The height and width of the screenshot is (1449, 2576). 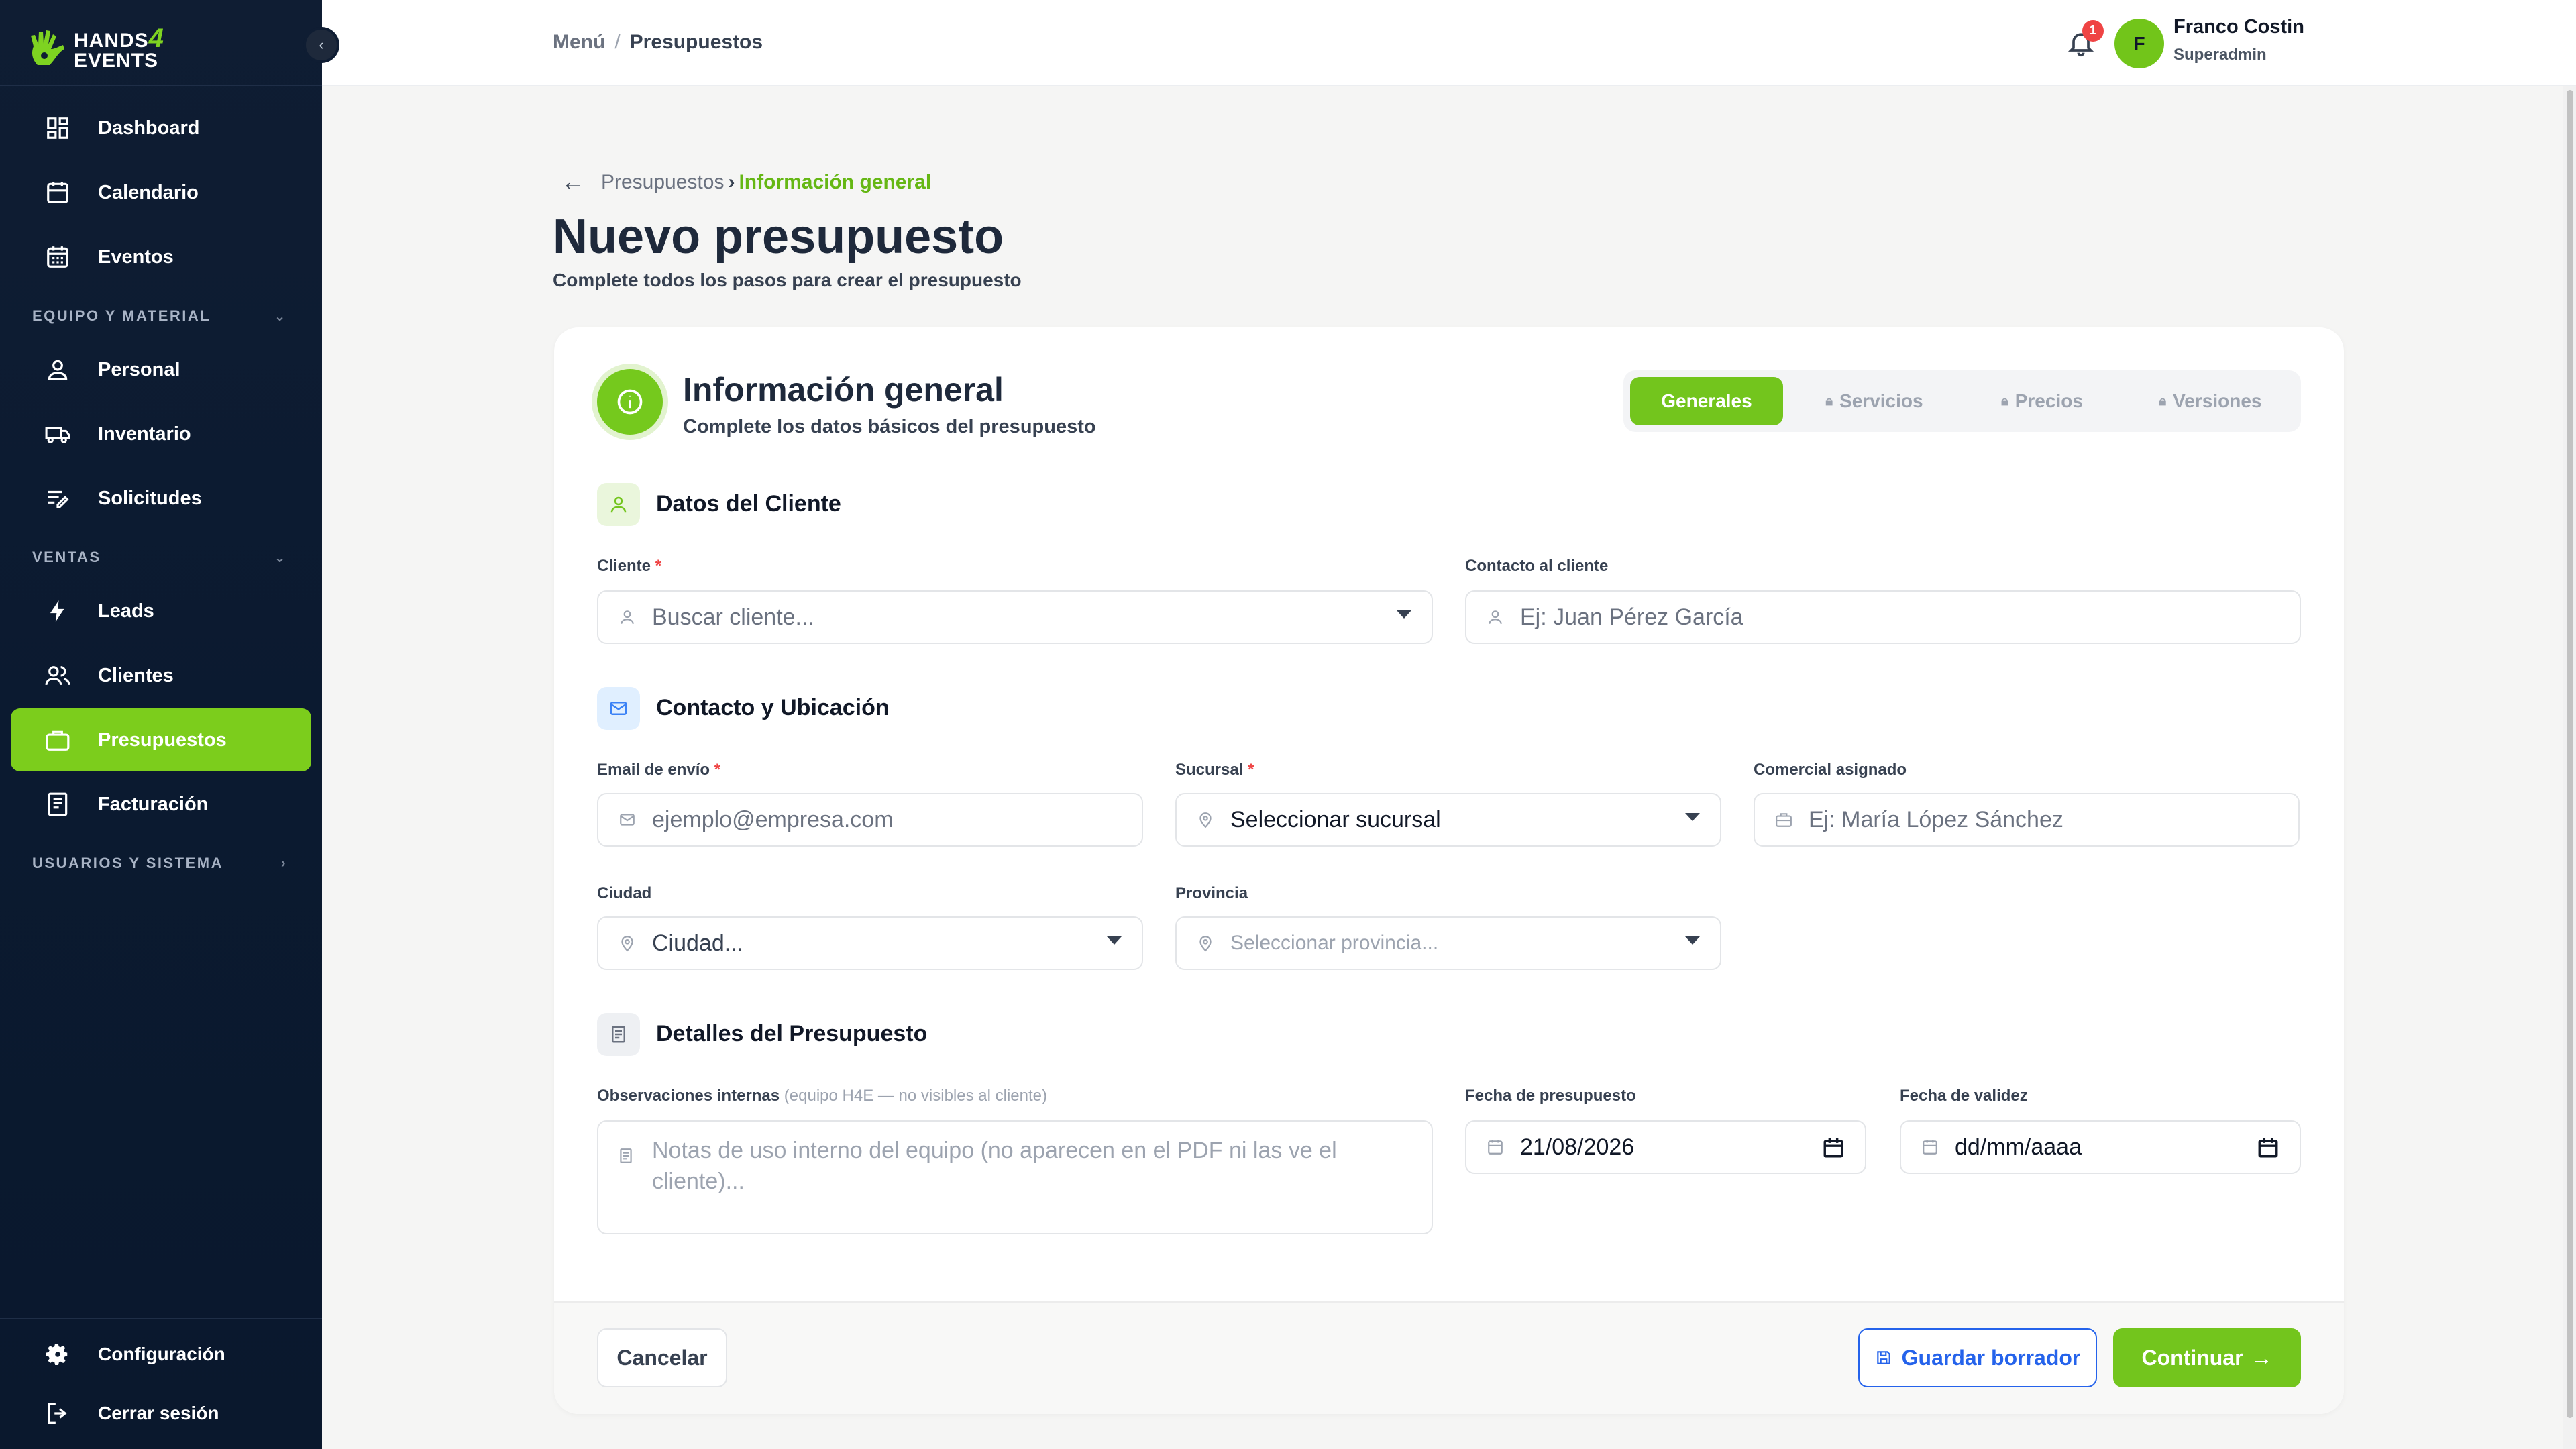 I want to click on back-arrow-icon: ←, so click(x=573, y=182).